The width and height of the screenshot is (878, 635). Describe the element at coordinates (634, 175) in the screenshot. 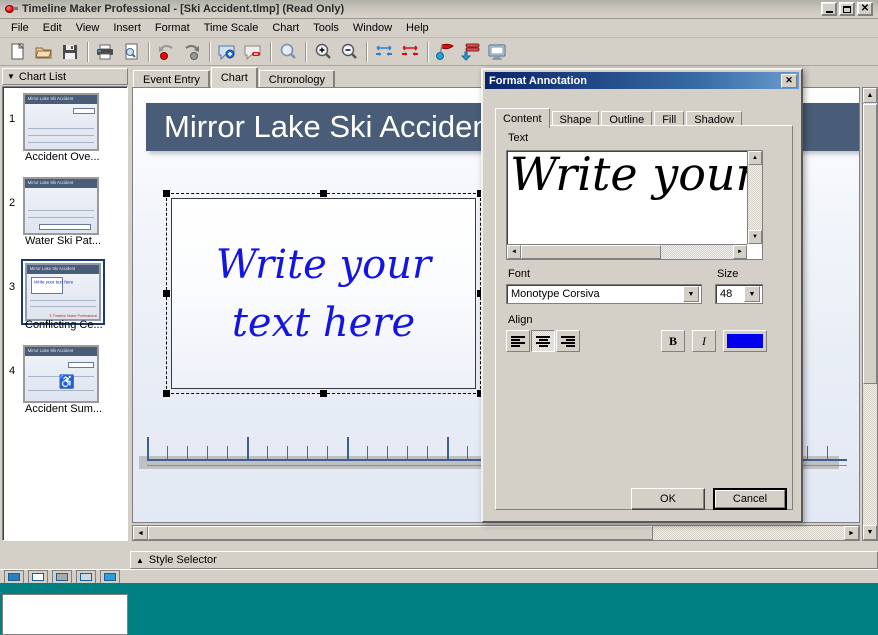

I see `text-input-value: Write your` at that location.